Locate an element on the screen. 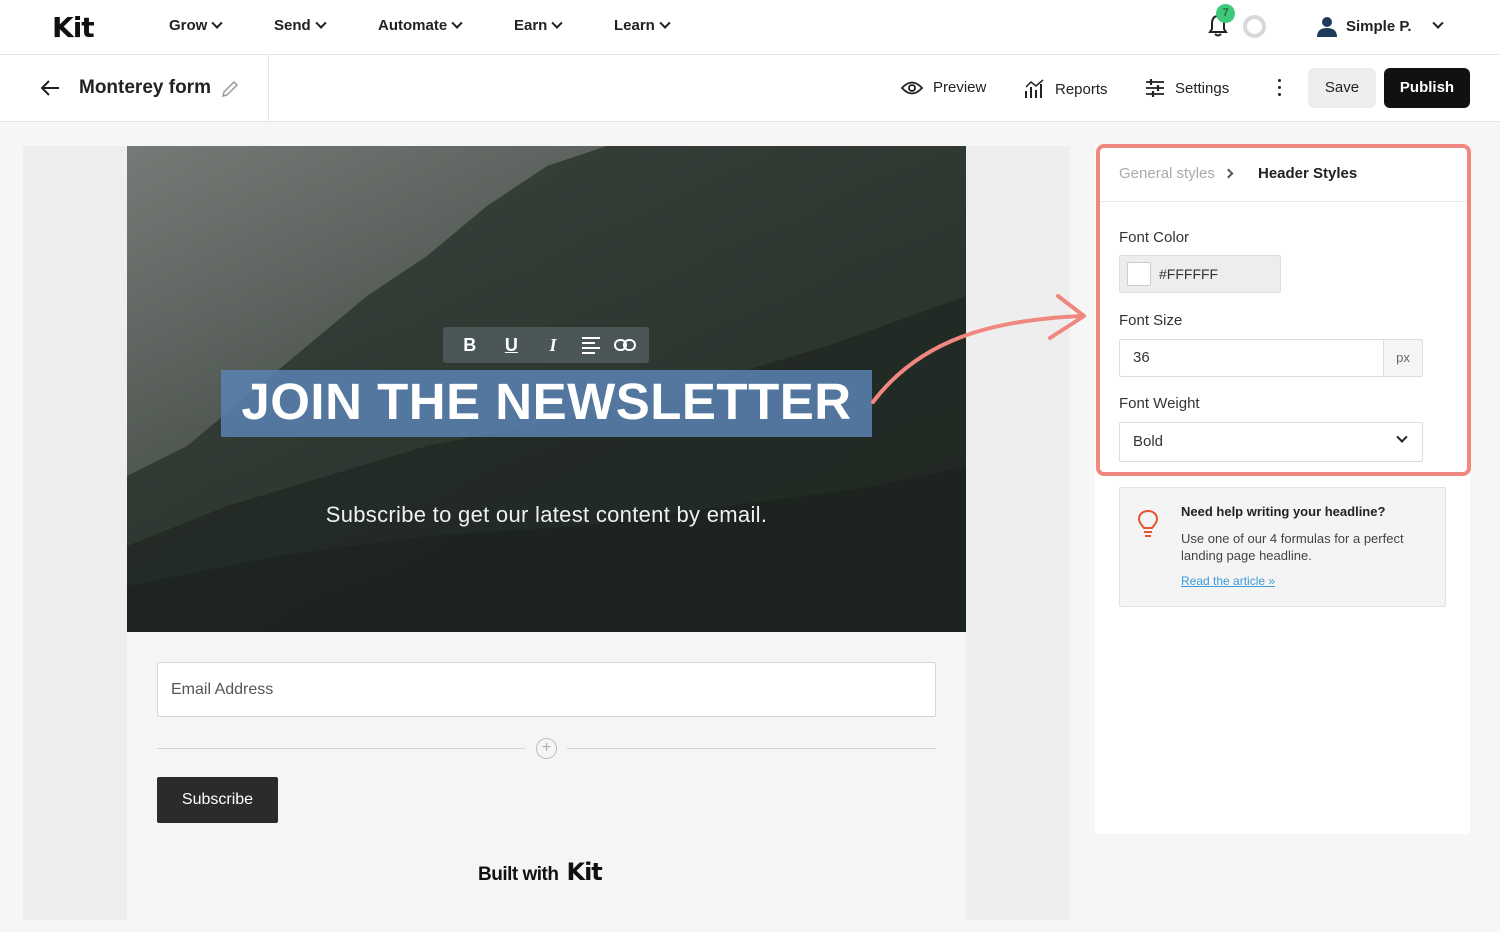 The width and height of the screenshot is (1500, 932). nav-label: Earn is located at coordinates (531, 25).